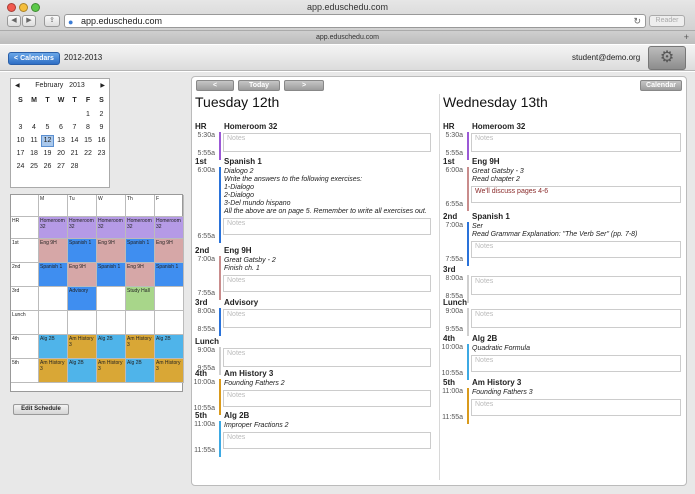 This screenshot has height=494, width=695. Describe the element at coordinates (47, 128) in the screenshot. I see `calendar-day: 5` at that location.